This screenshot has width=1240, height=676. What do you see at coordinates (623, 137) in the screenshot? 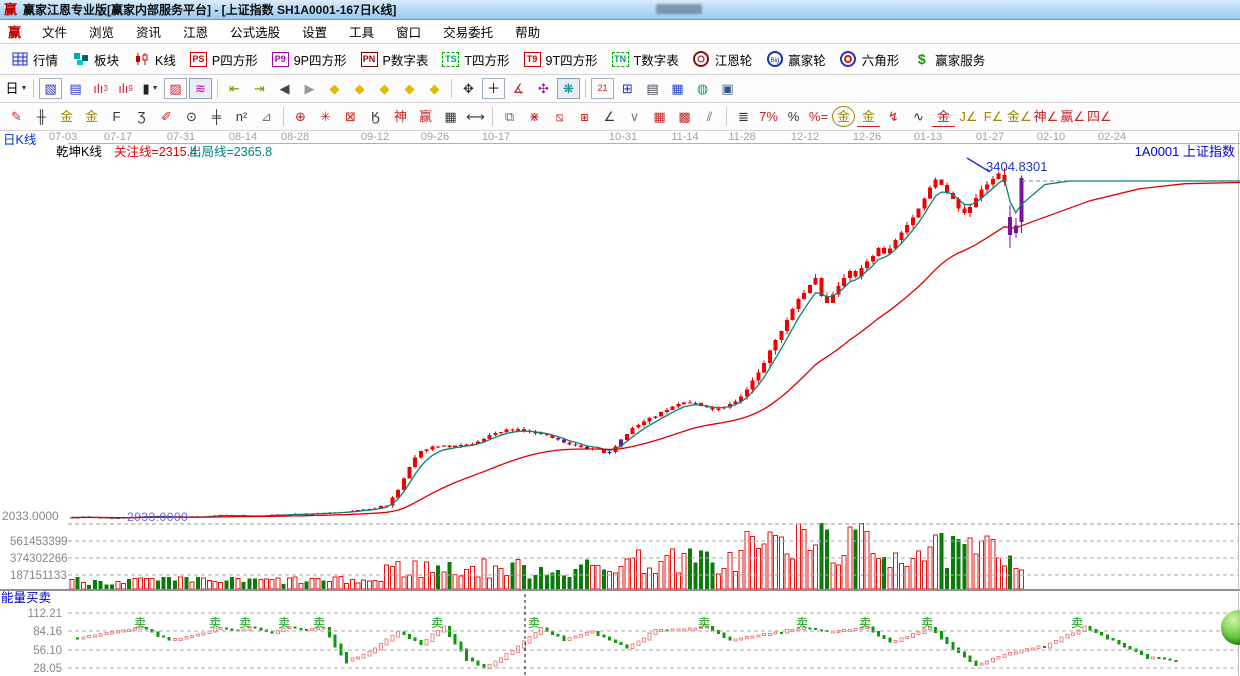
I see `date-tick-label: 10-31` at bounding box center [623, 137].